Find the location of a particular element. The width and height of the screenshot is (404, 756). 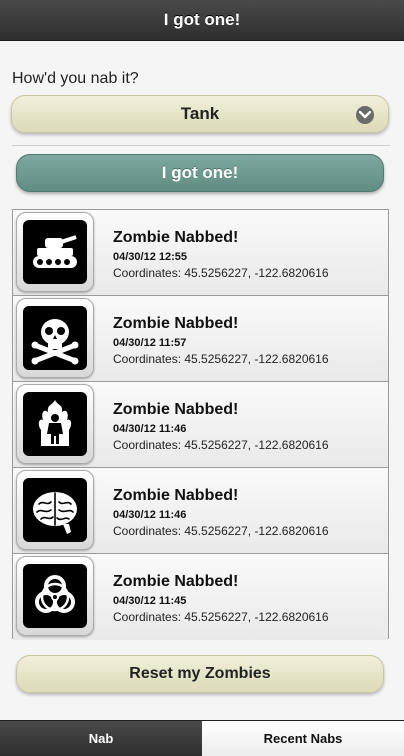

tab-bar: Nab Recent Nabs is located at coordinates (202, 738).